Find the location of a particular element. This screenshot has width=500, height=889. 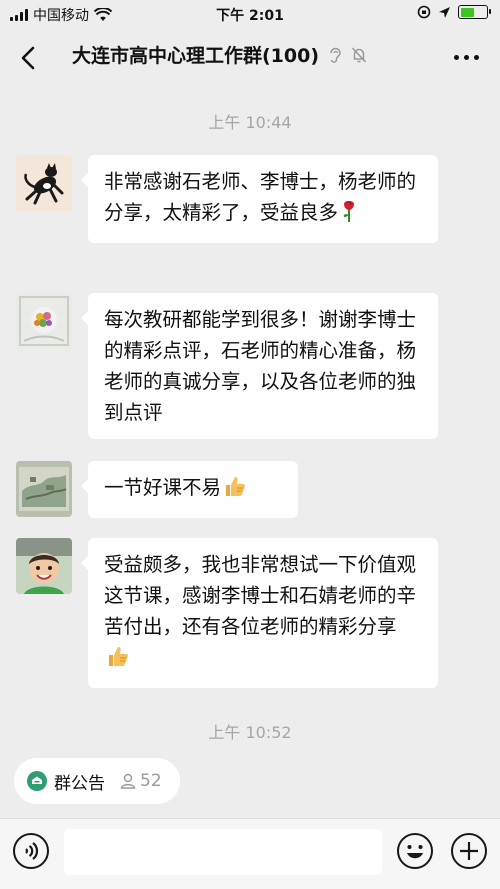

chat-timestamp: 上午 10:52 is located at coordinates (250, 732).